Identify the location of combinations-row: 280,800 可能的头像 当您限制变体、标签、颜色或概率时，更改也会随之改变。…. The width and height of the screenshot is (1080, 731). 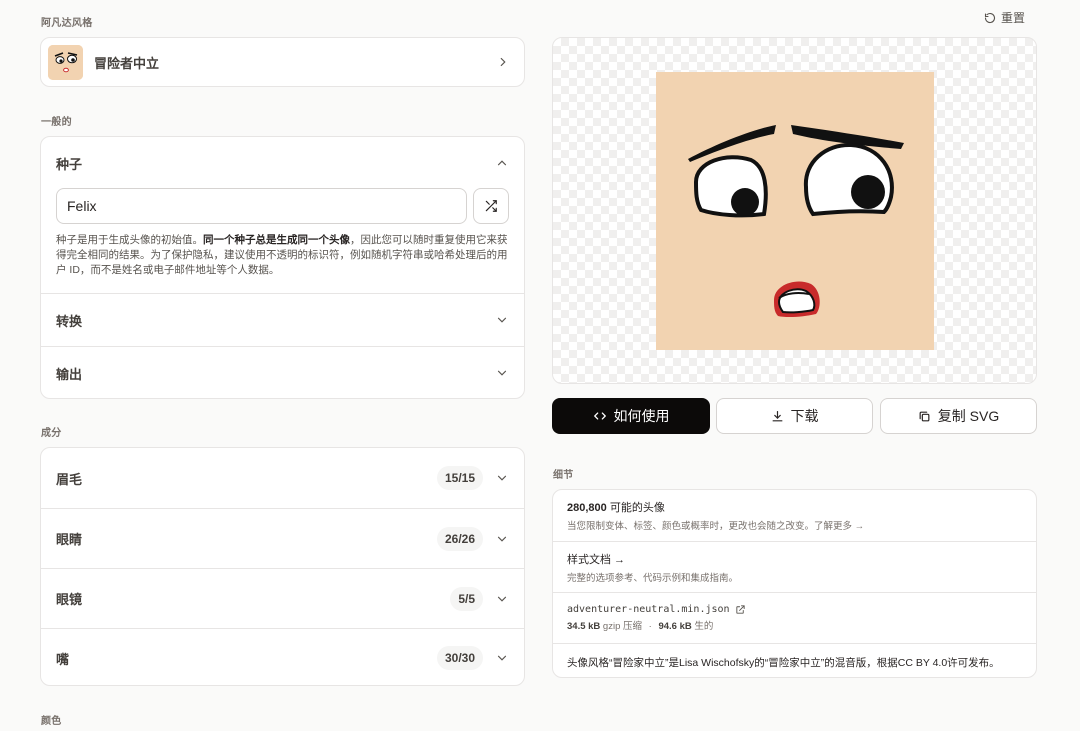
(794, 515).